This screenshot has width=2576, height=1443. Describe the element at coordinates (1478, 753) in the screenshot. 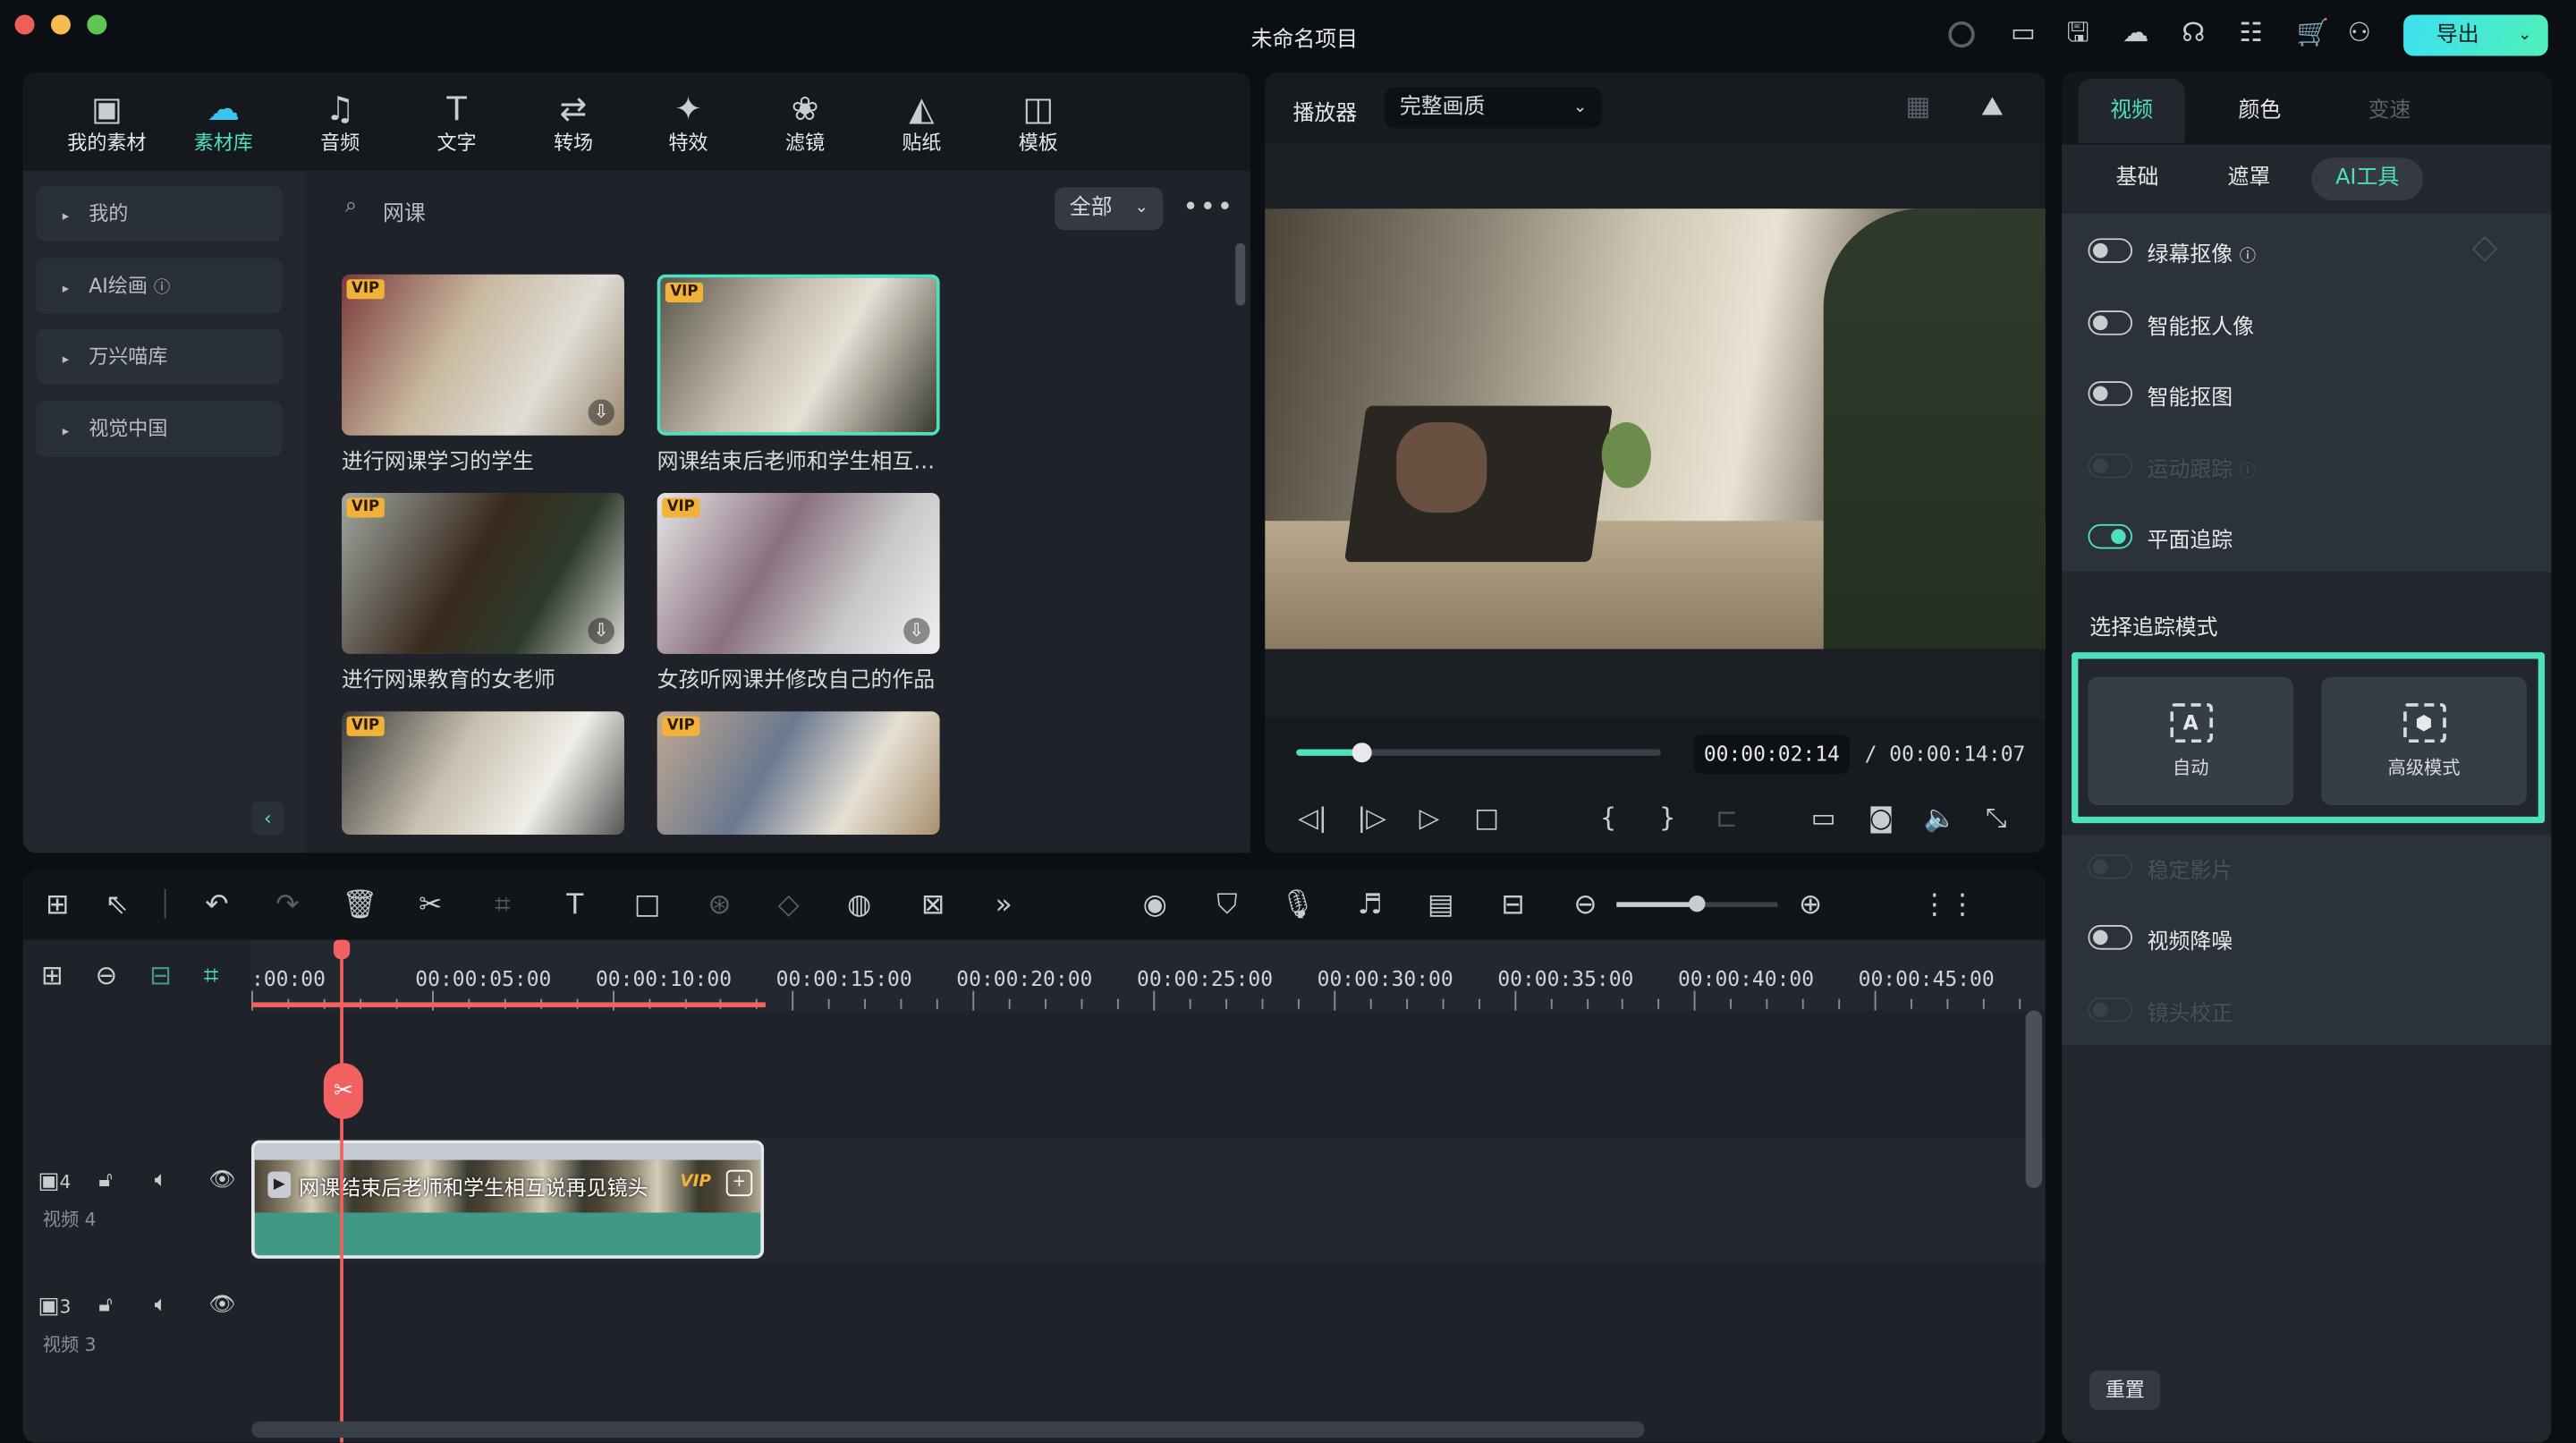

I see `progress-track` at that location.